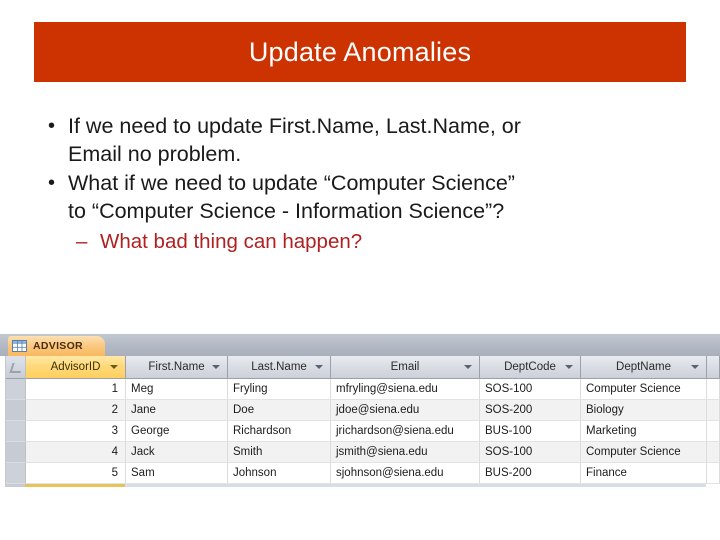  Describe the element at coordinates (177, 452) in the screenshot. I see `cell-firstname: Jack` at that location.